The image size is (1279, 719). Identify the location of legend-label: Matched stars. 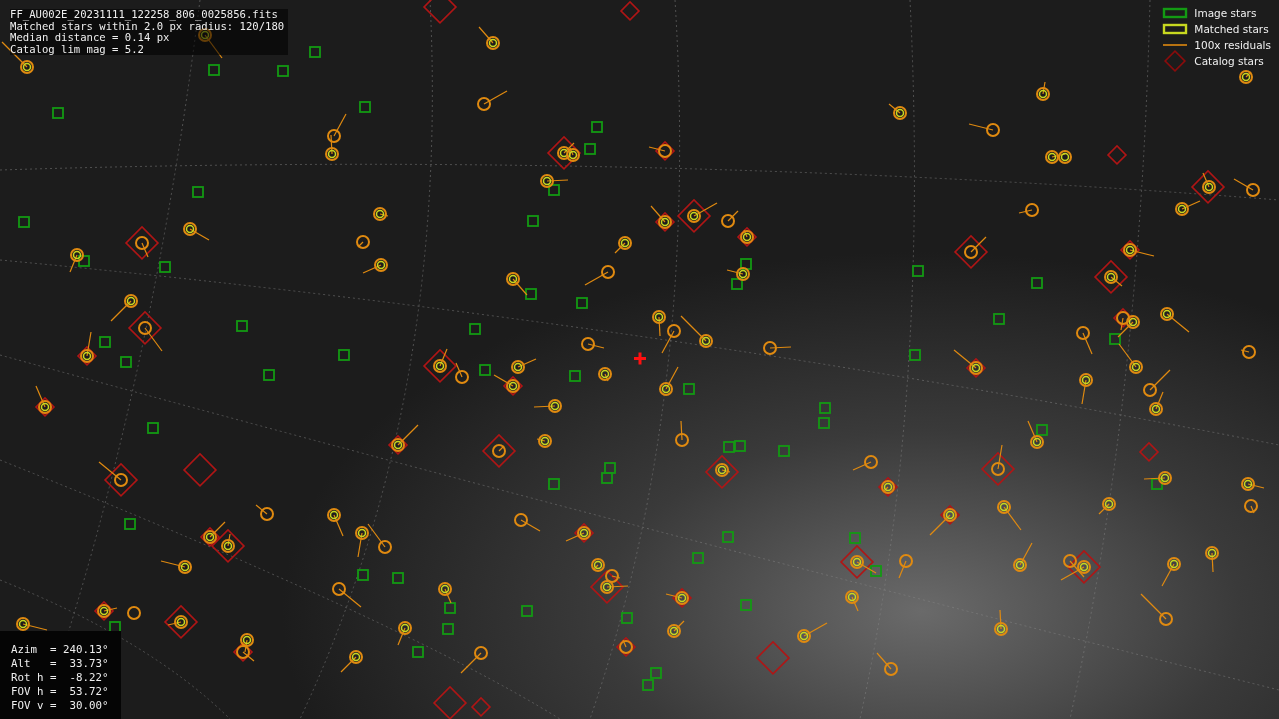
(1231, 29).